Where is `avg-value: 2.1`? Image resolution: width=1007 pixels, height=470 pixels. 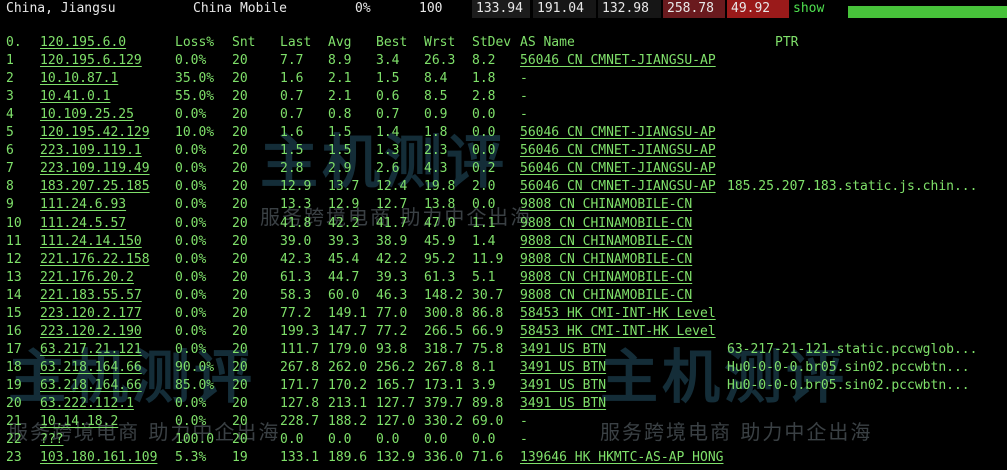 avg-value: 2.1 is located at coordinates (340, 79).